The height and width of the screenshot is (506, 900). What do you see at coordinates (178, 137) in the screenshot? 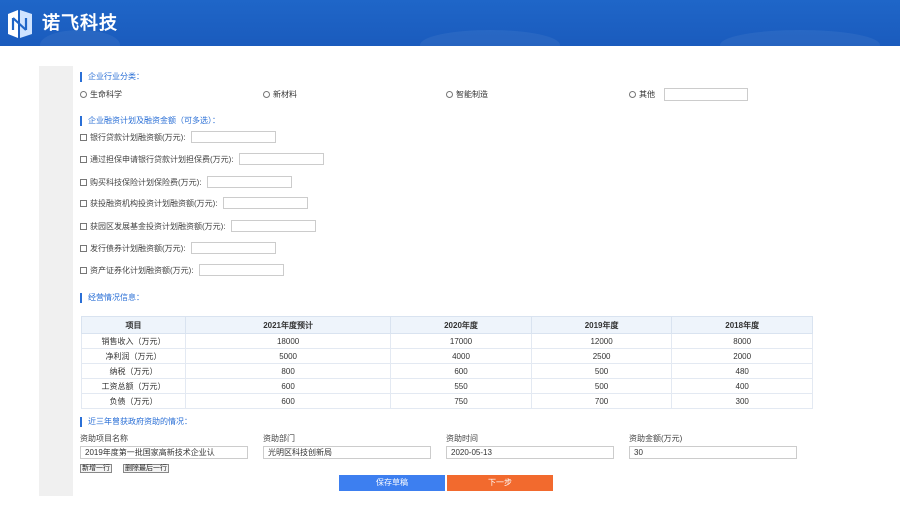
I see `financing-item: 银行贷款计划融资额(万元):` at bounding box center [178, 137].